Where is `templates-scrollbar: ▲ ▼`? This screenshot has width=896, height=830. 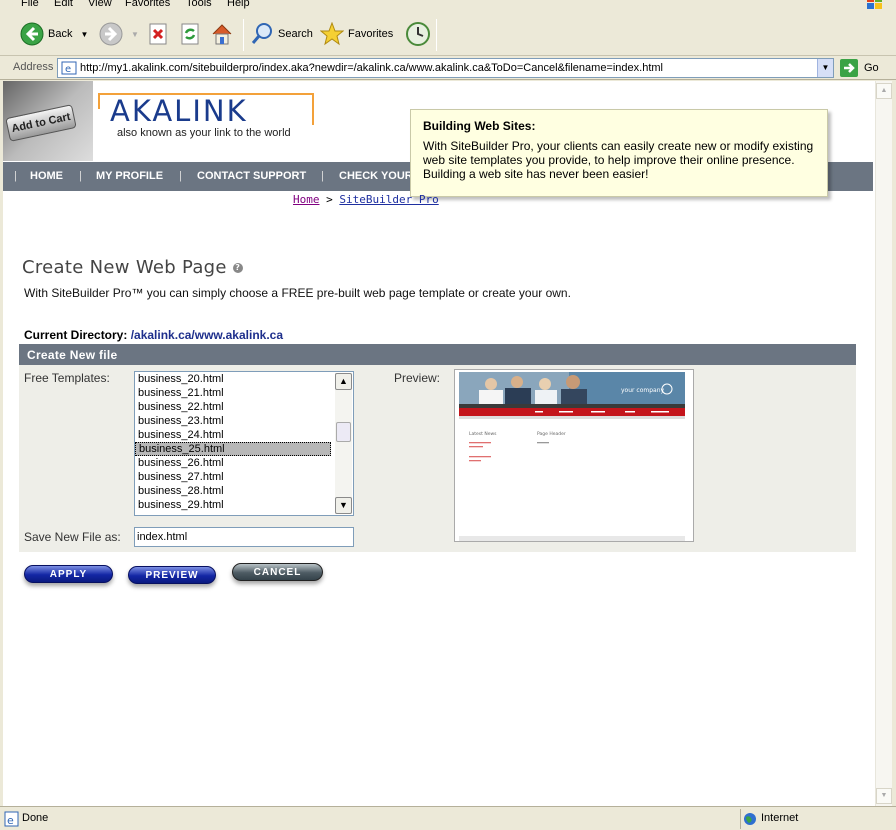 templates-scrollbar: ▲ ▼ is located at coordinates (343, 443).